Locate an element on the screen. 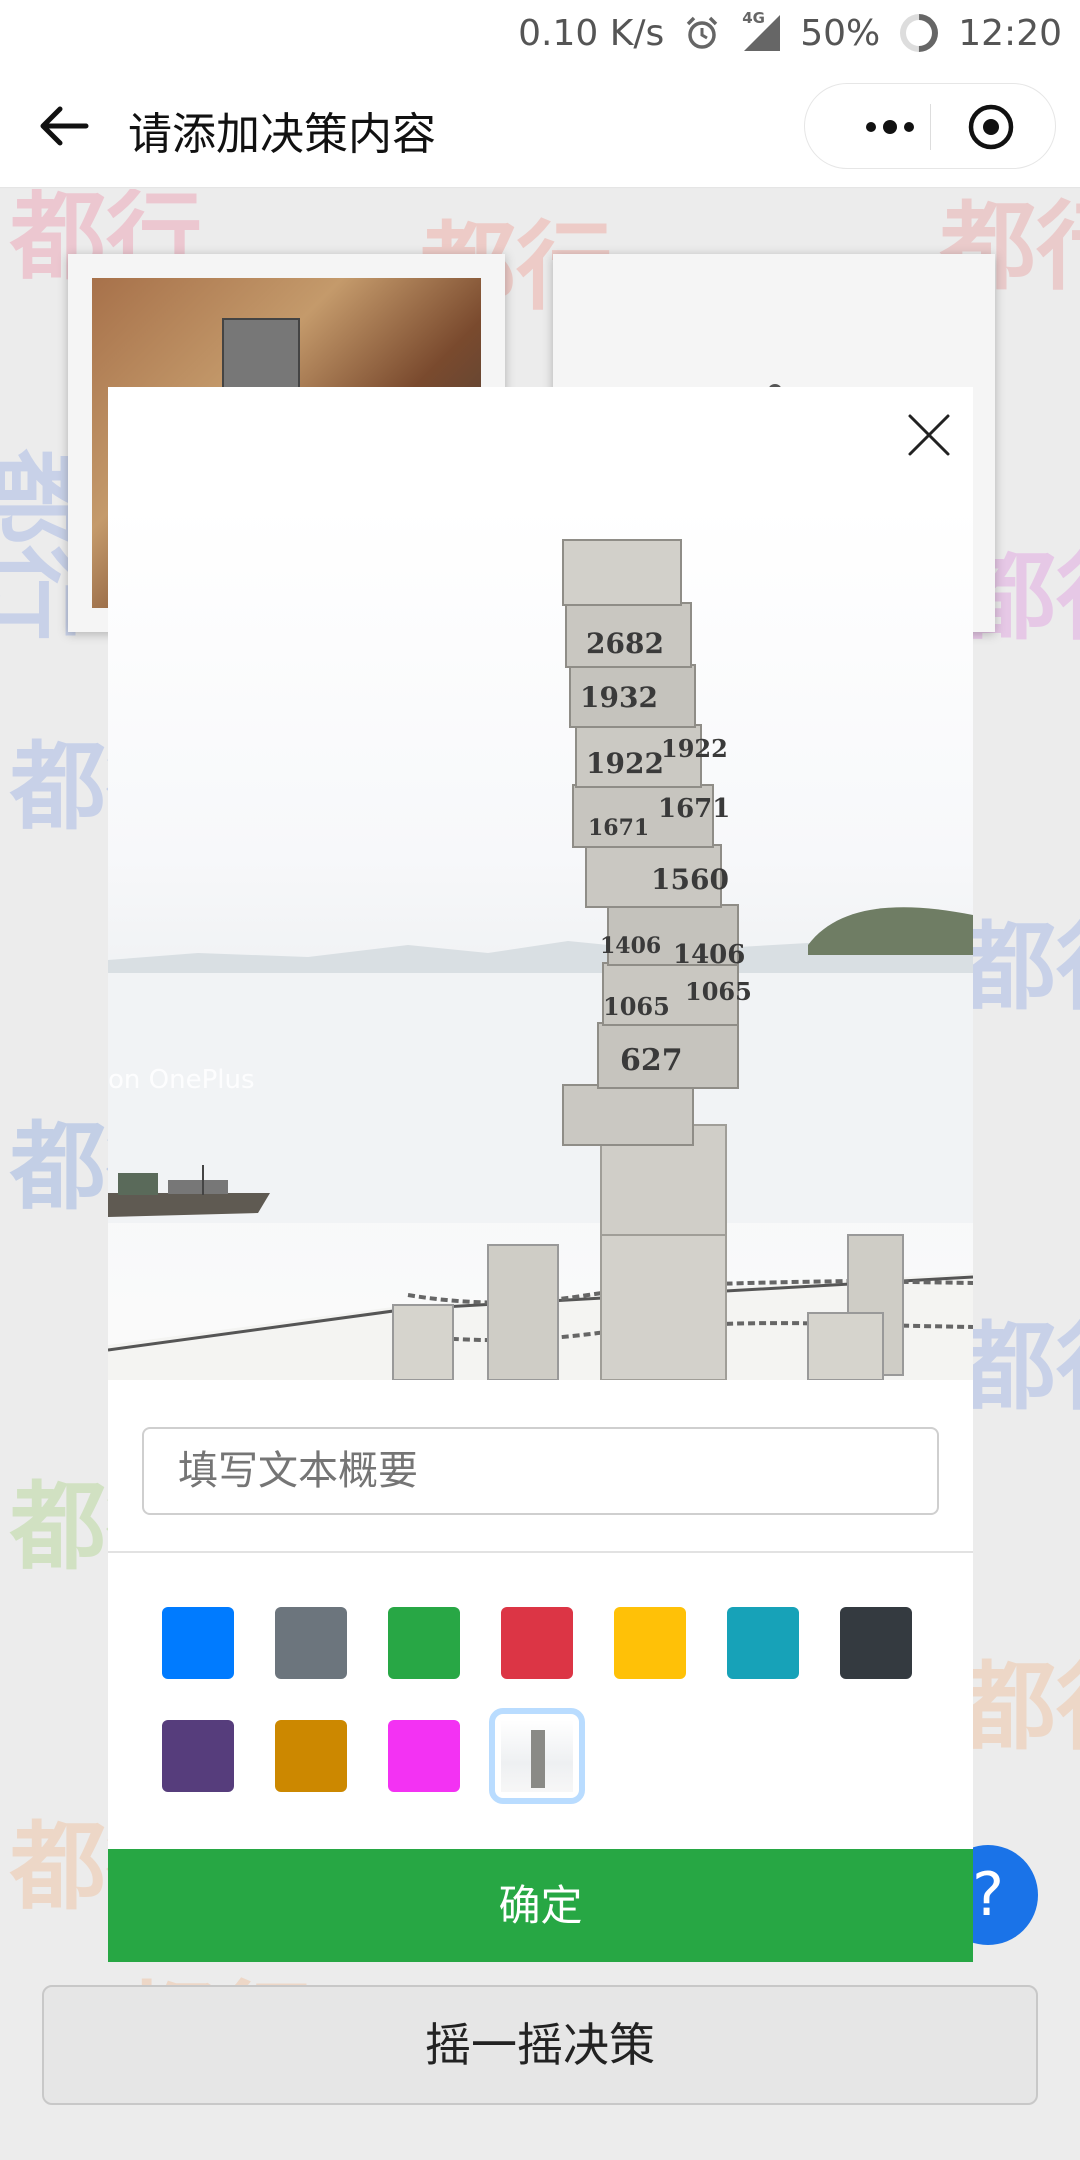 This screenshot has width=1080, height=2160. page-title: 请添加决策内容 is located at coordinates (282, 134).